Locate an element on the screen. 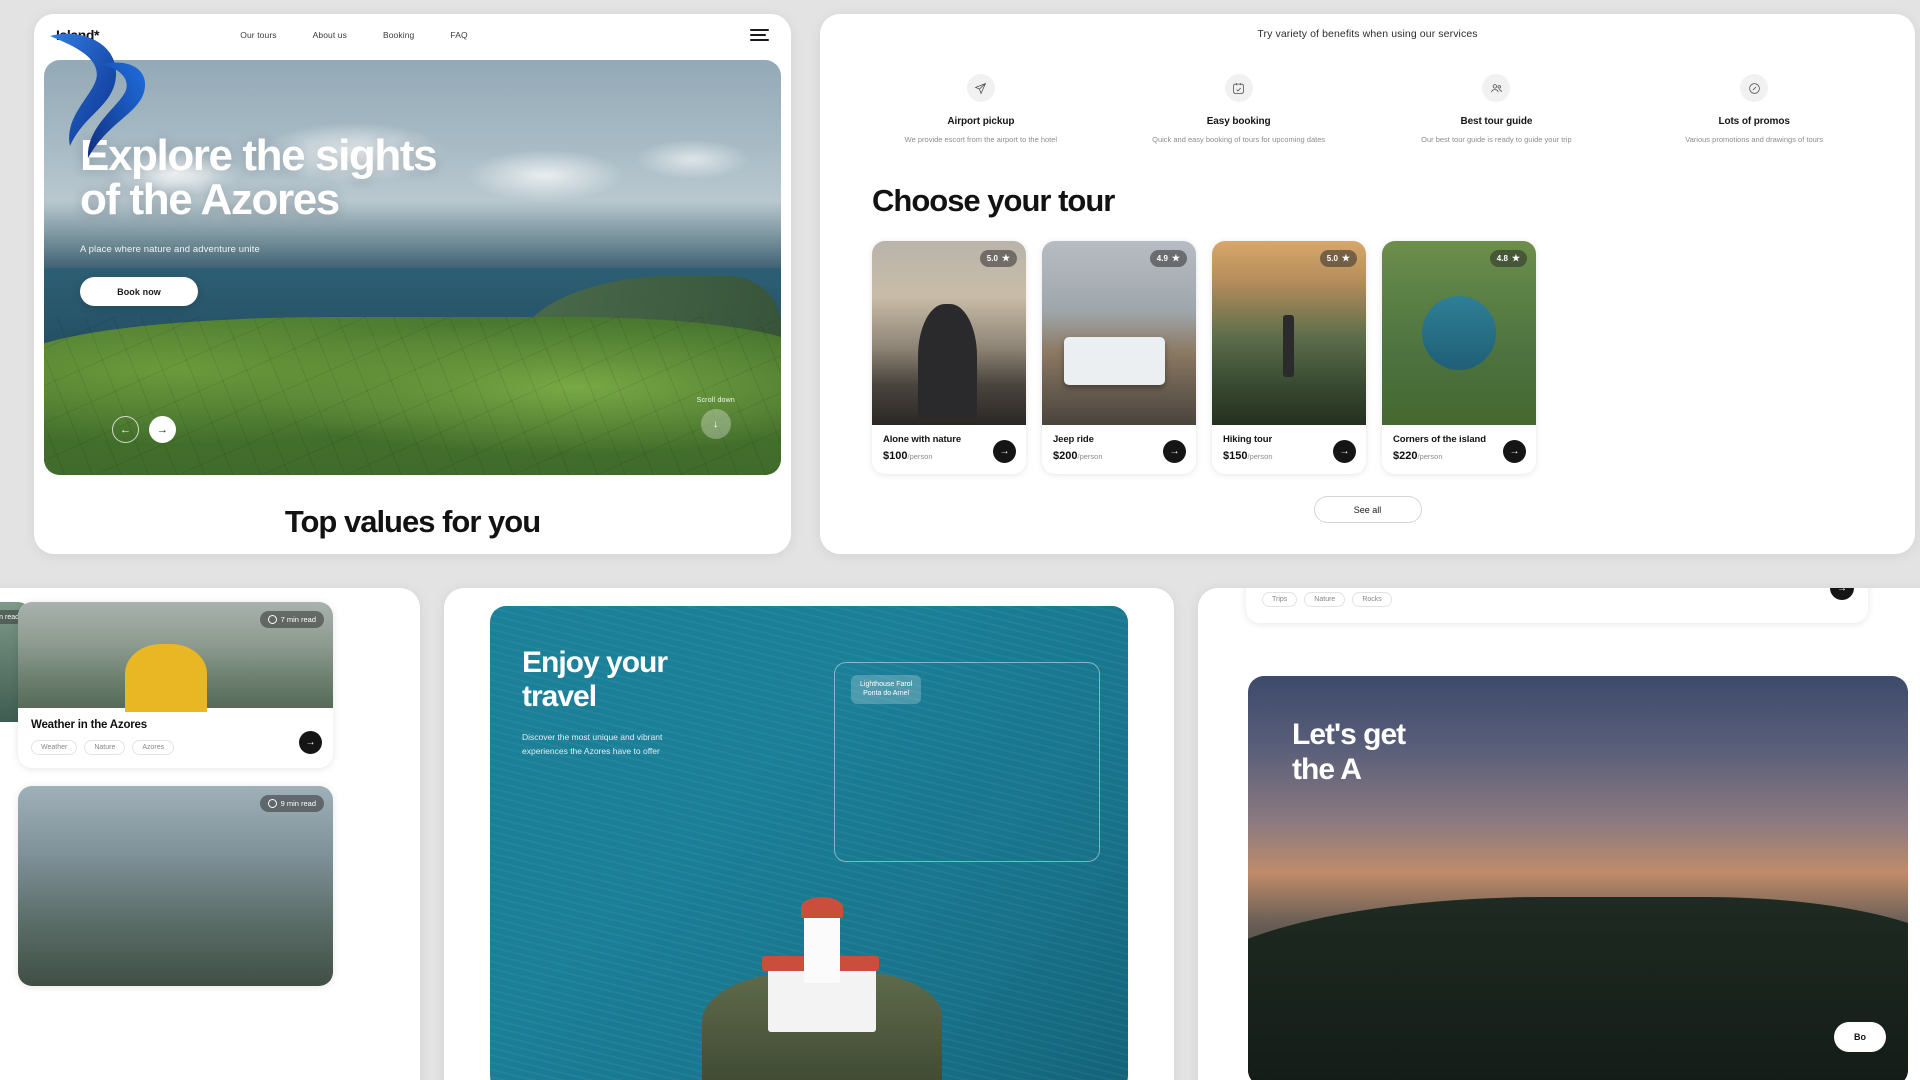  photo-selection-frame: Lighthouse Farol Ponta do Arnel is located at coordinates (967, 762).